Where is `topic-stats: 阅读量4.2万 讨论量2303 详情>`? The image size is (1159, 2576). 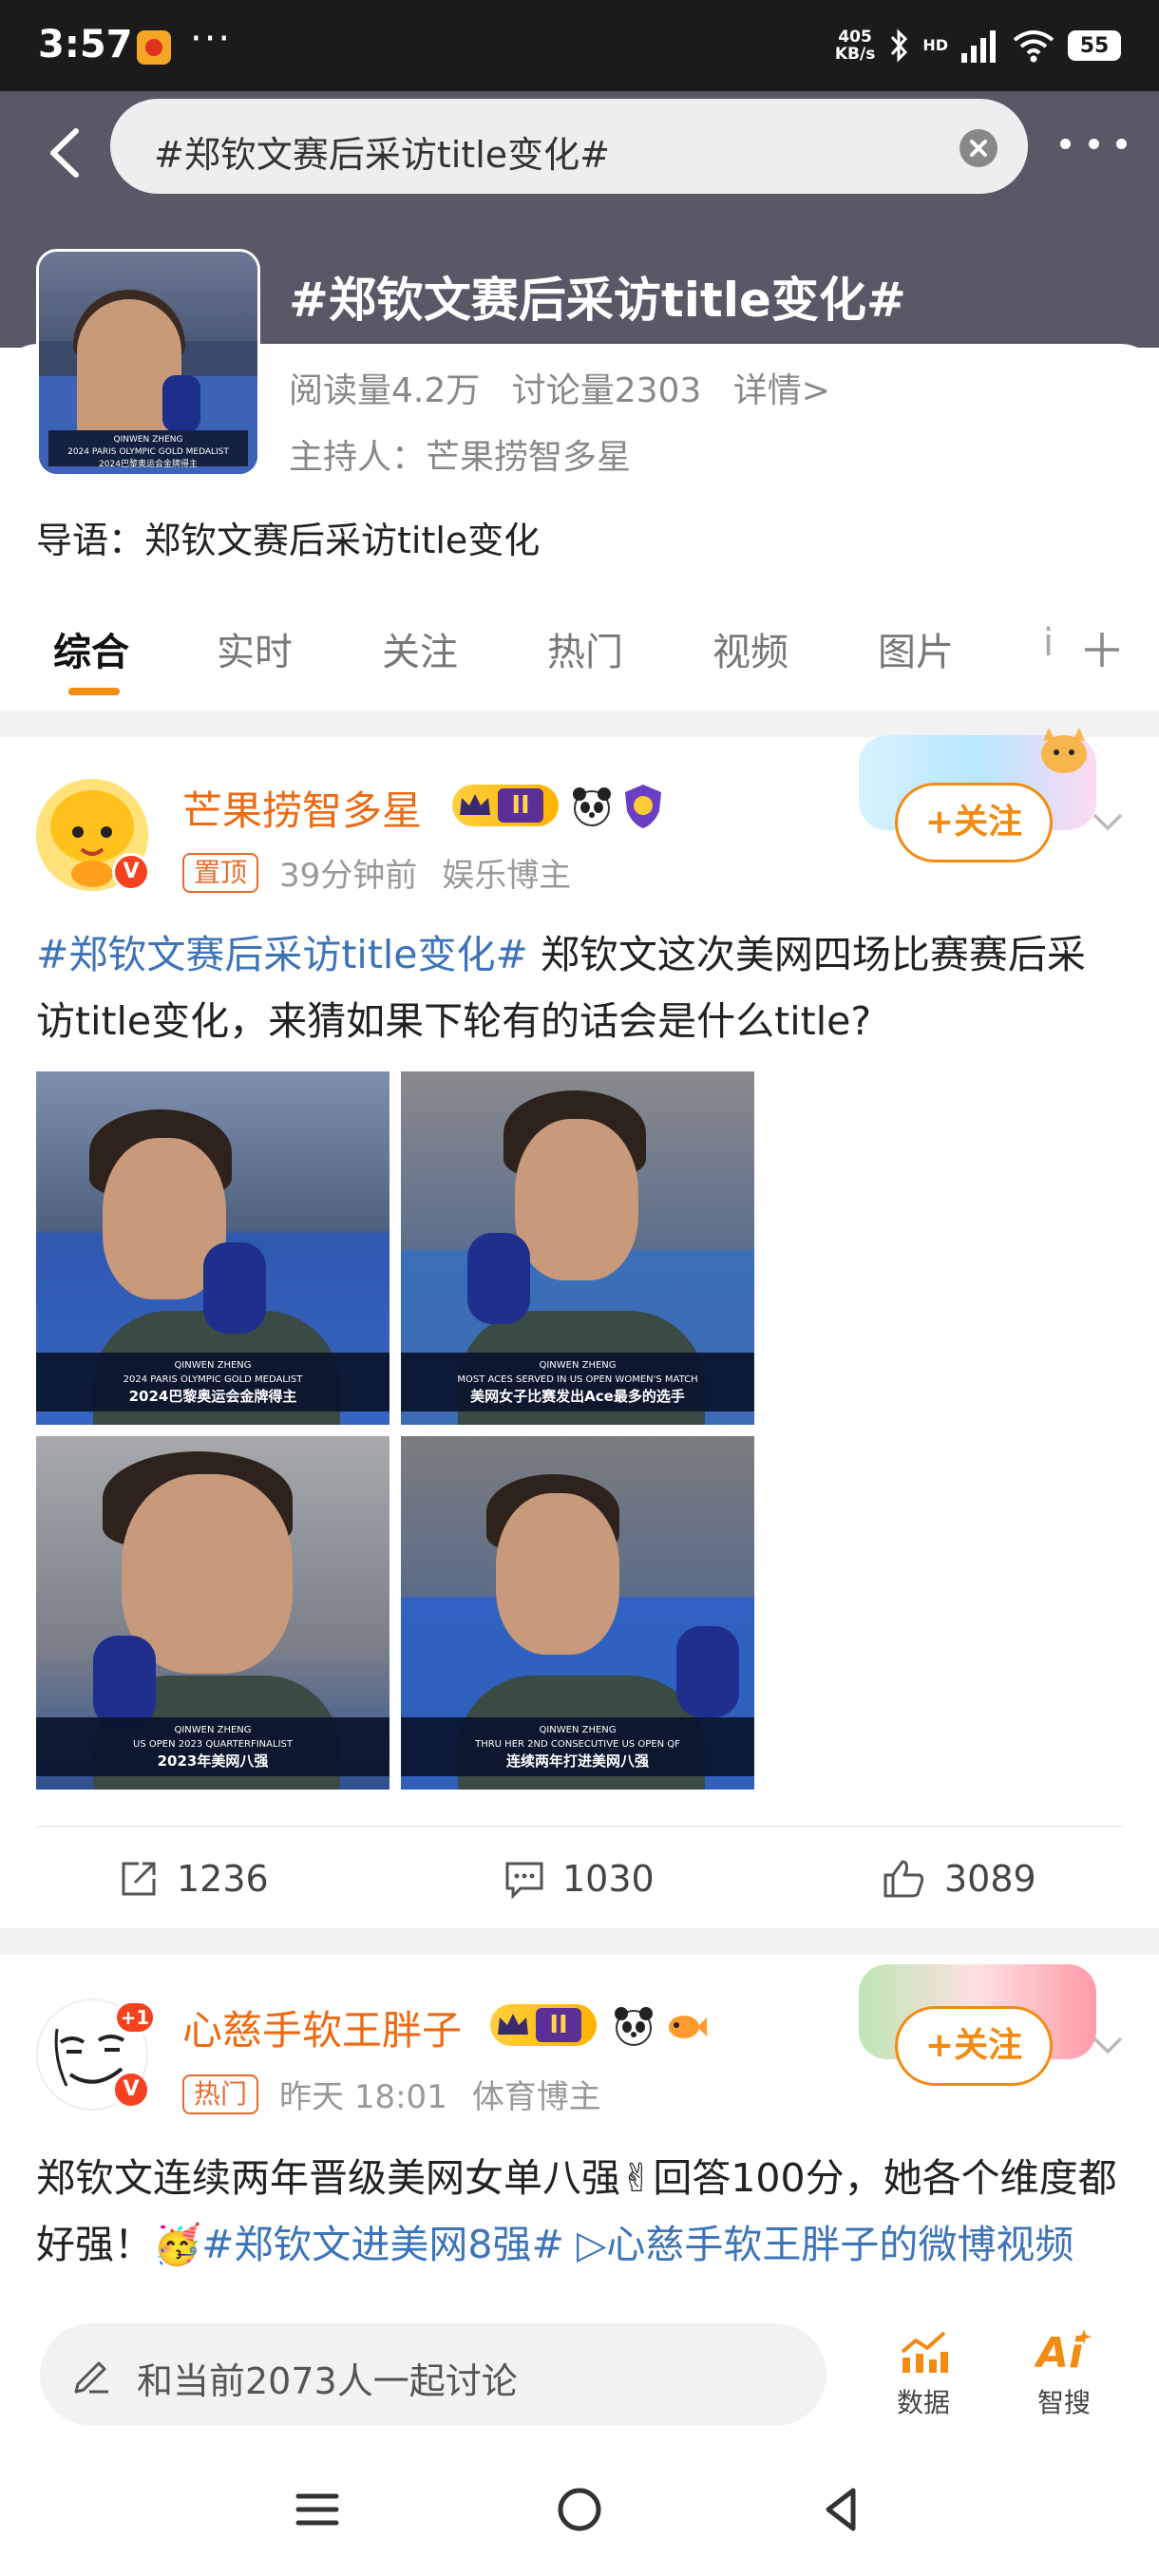 topic-stats: 阅读量4.2万 讨论量2303 详情> is located at coordinates (570, 387).